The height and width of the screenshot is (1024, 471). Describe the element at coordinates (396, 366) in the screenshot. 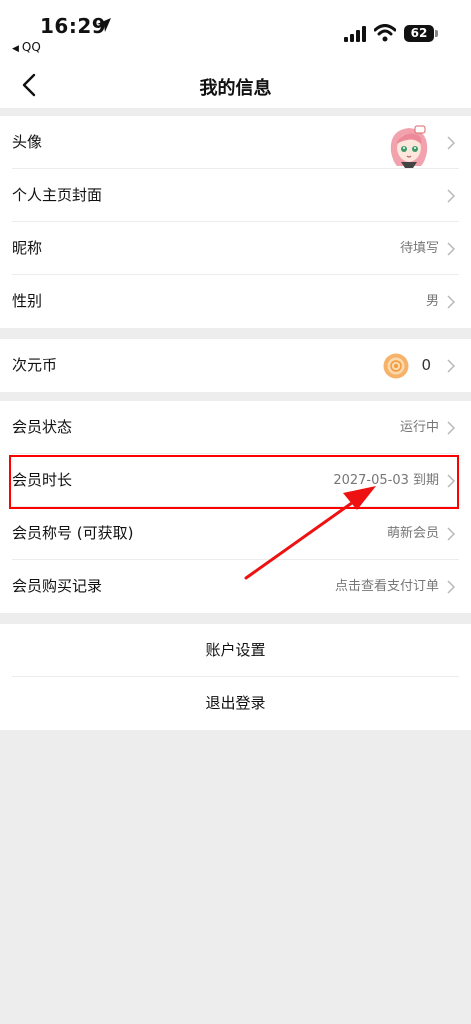

I see `coin-icon` at that location.